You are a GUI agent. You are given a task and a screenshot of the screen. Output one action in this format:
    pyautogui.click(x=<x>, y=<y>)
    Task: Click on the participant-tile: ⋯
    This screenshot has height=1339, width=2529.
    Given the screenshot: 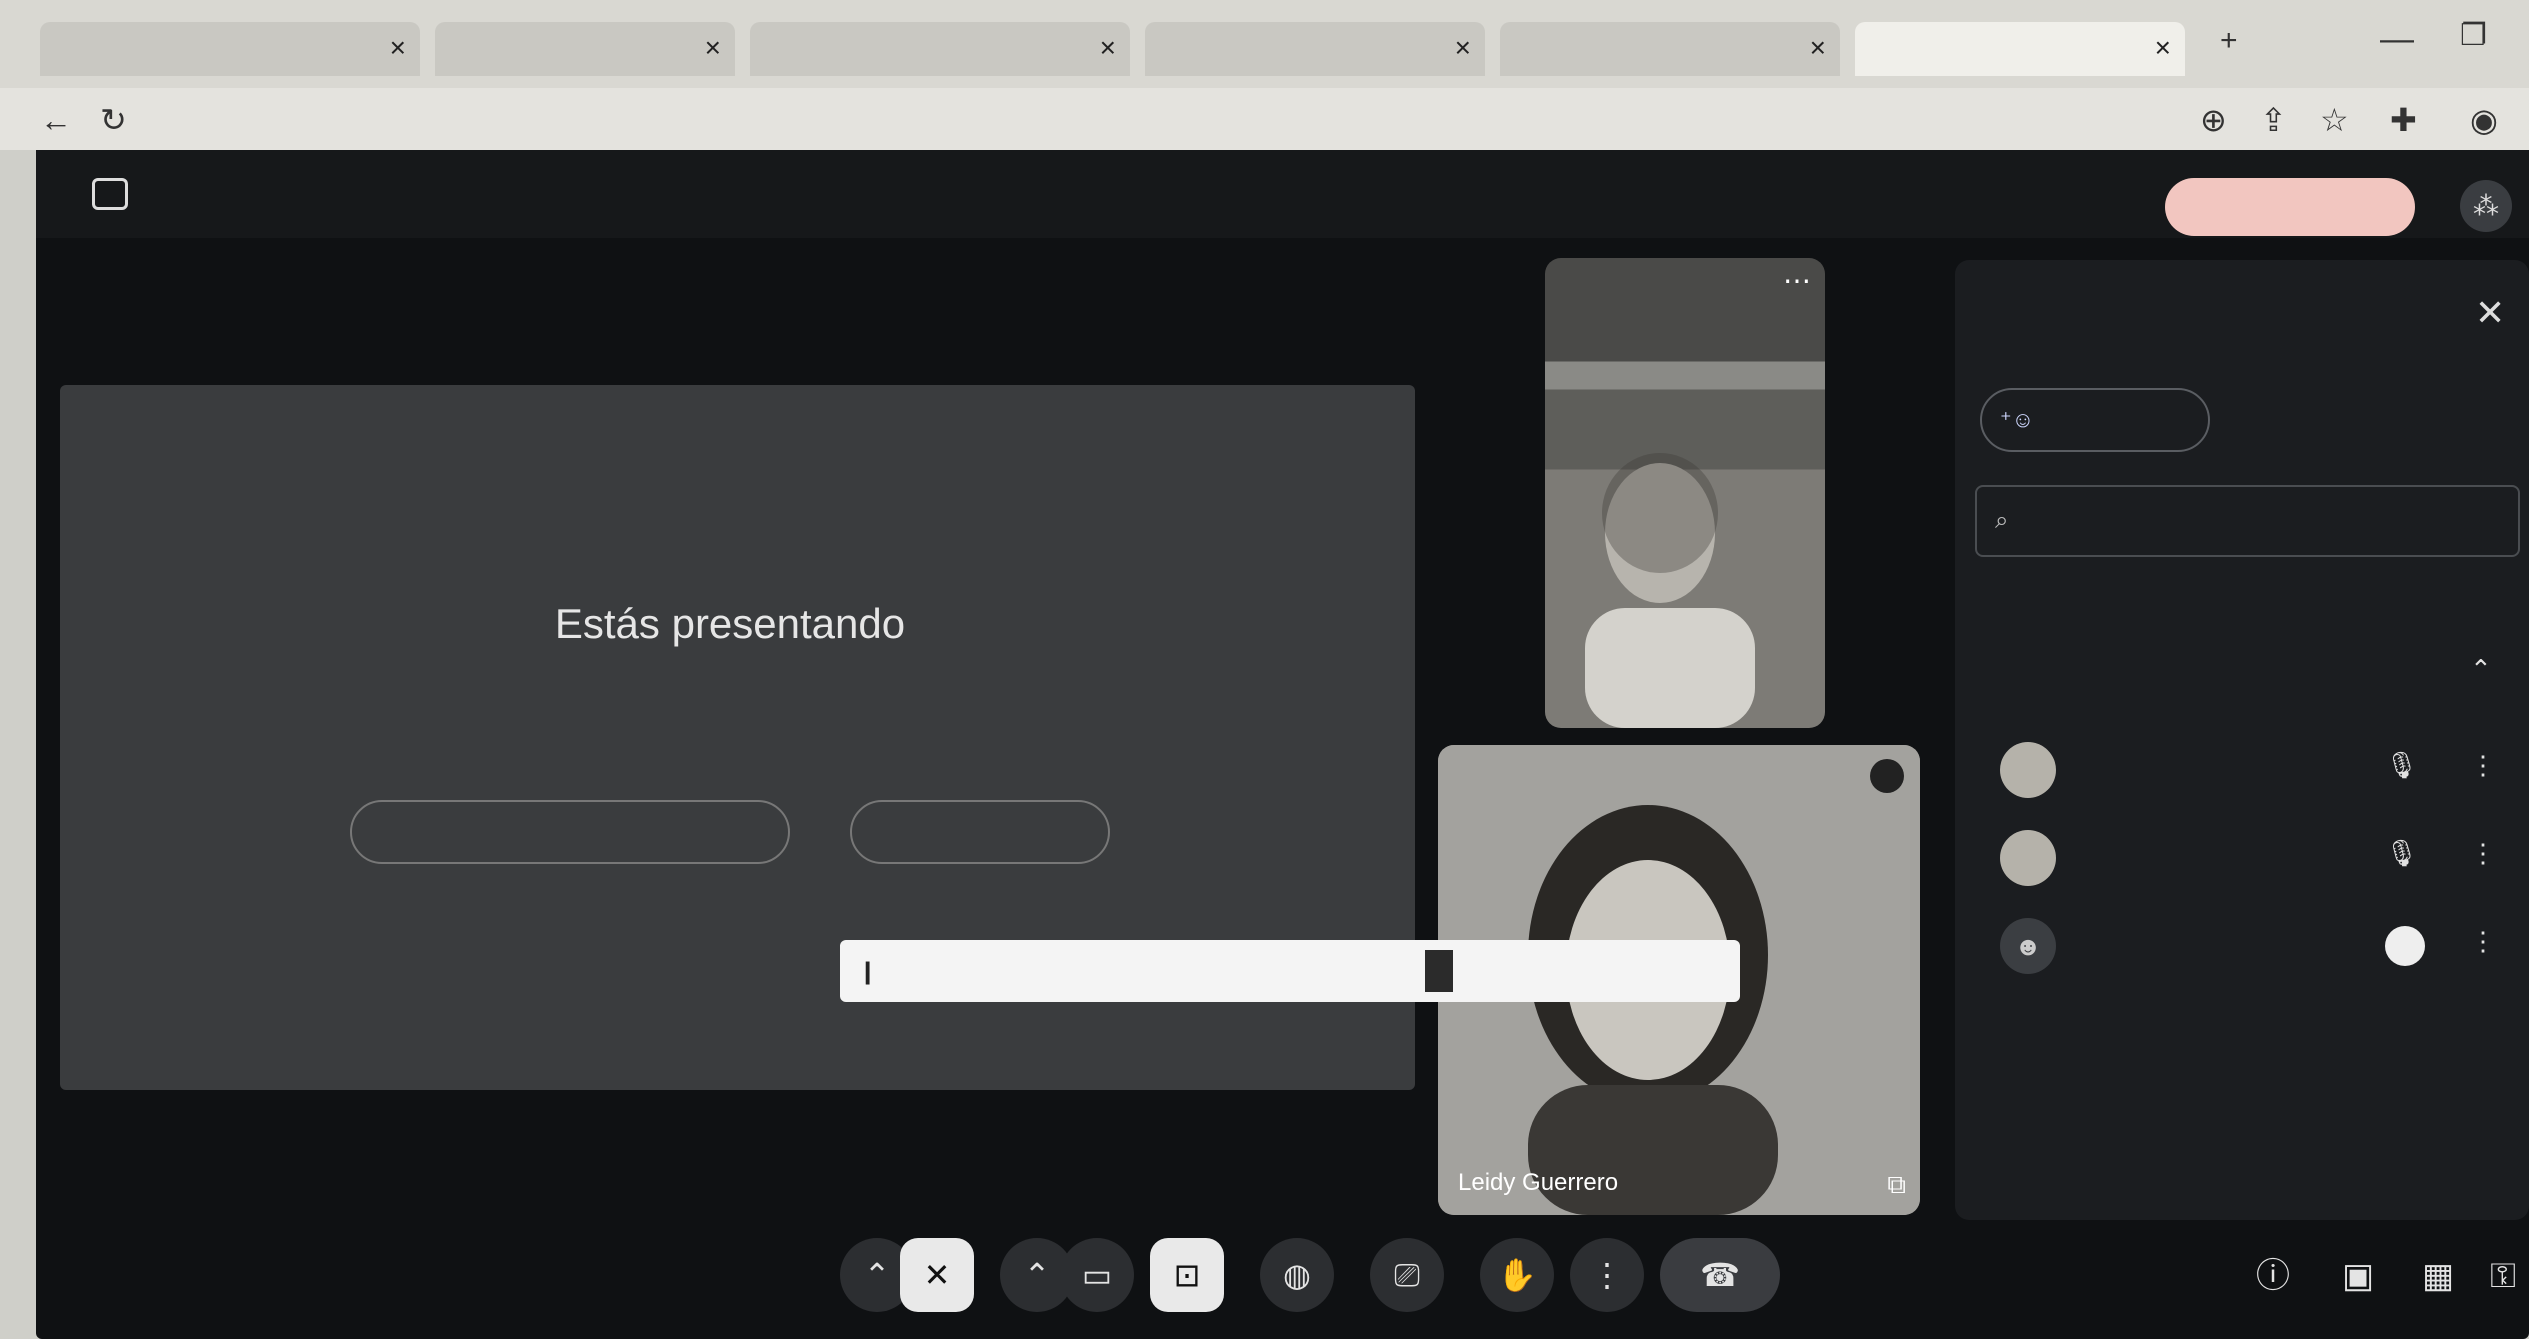 What is the action you would take?
    pyautogui.click(x=1685, y=493)
    